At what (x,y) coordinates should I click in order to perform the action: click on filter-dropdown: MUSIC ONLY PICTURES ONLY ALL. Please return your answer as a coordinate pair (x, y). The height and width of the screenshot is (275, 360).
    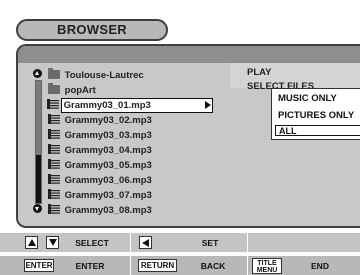
    Looking at the image, I should click on (315, 114).